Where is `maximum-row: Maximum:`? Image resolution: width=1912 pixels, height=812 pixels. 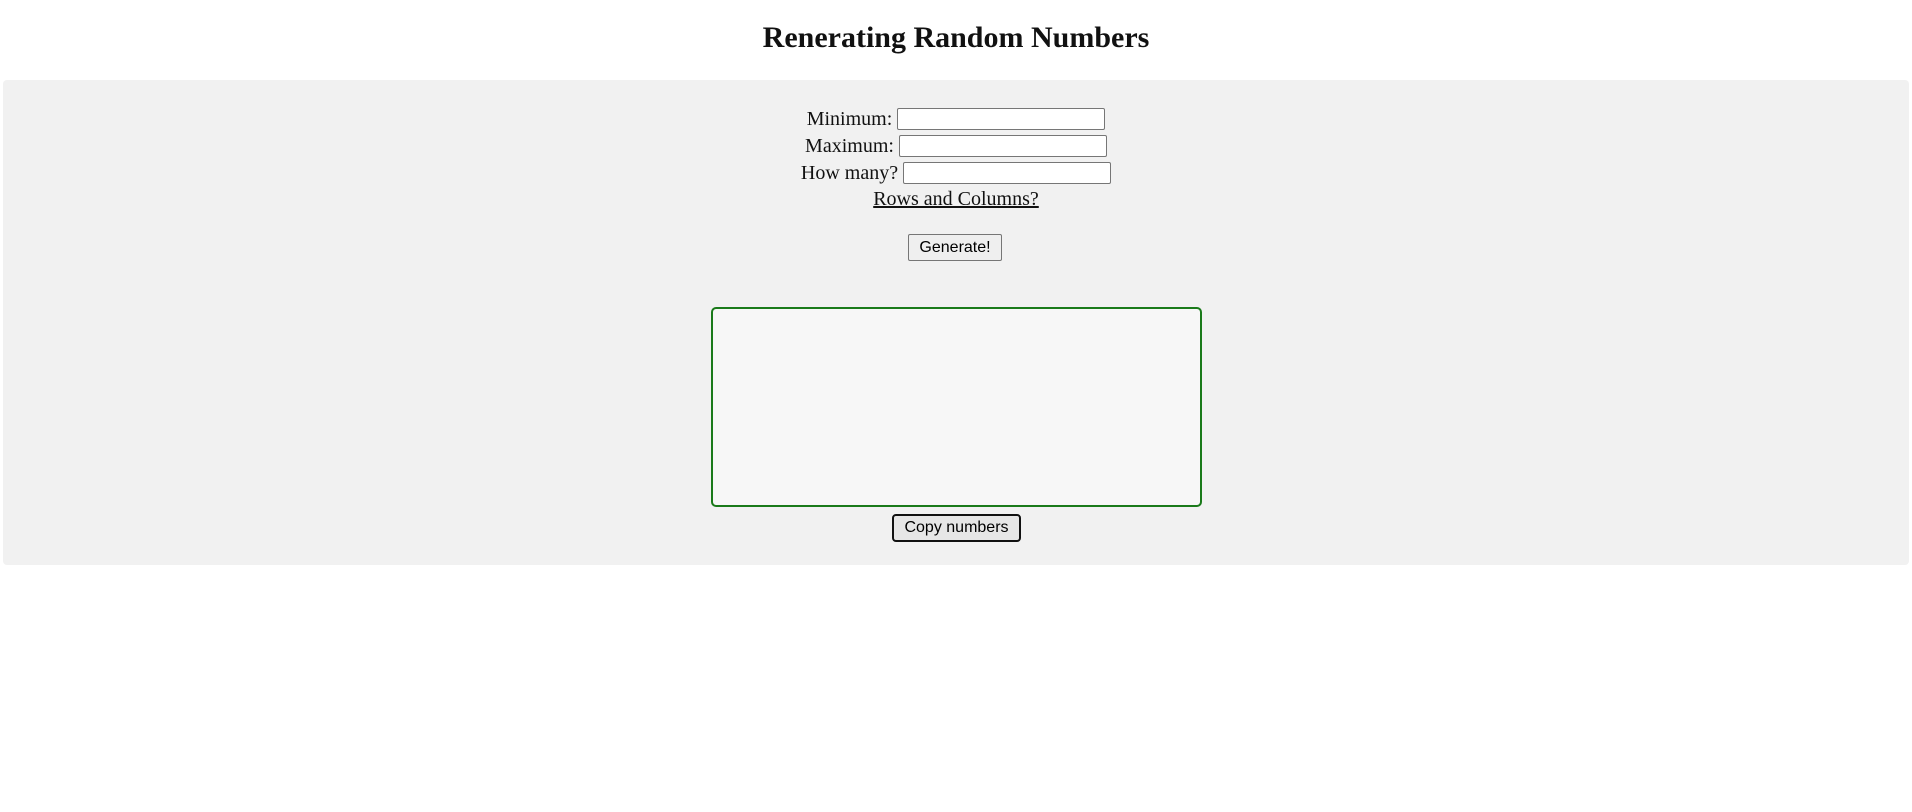 maximum-row: Maximum: is located at coordinates (956, 145).